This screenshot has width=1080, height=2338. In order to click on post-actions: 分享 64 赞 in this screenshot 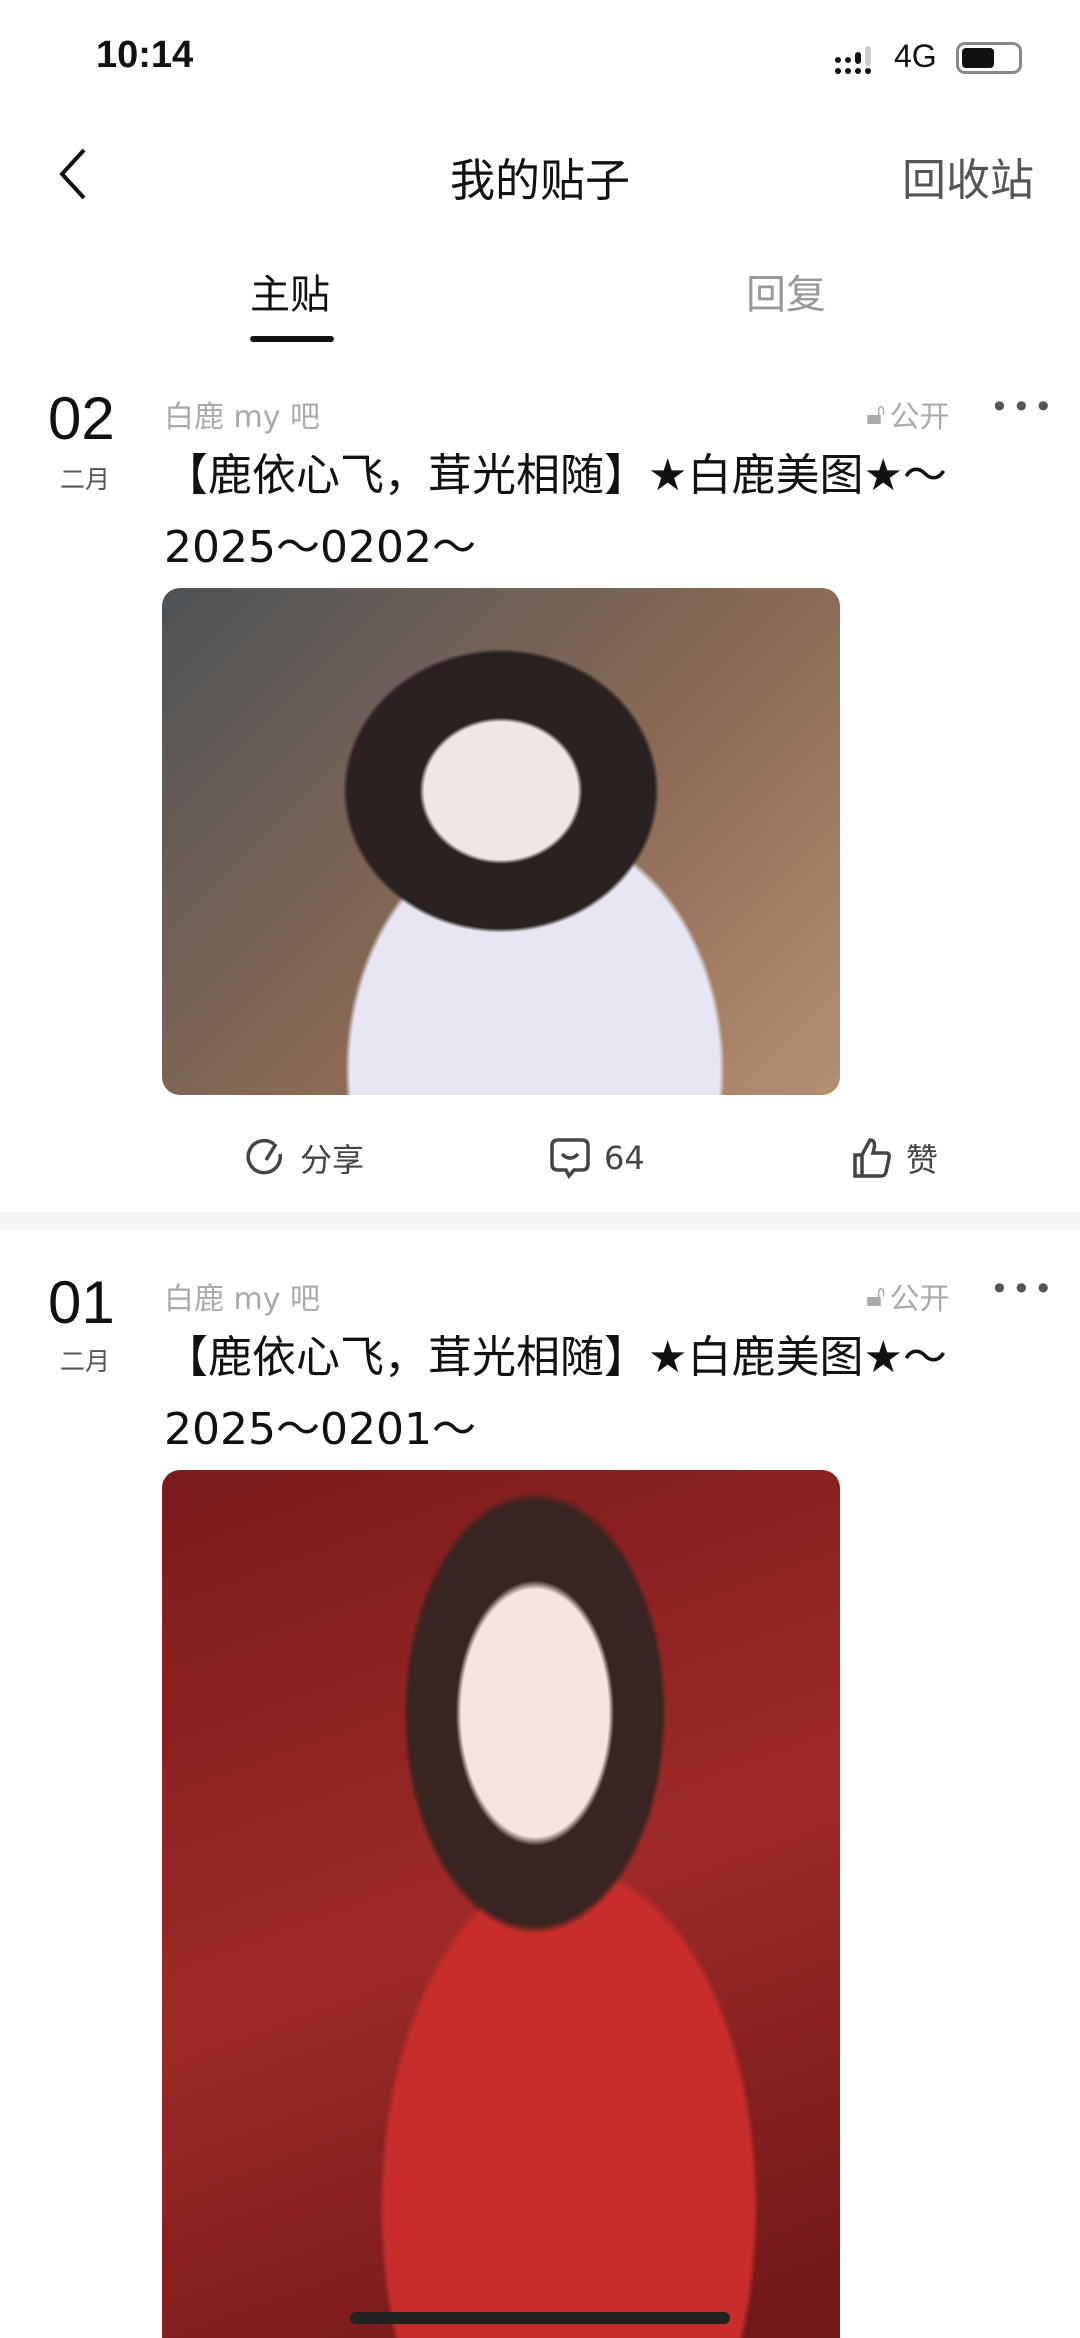, I will do `click(540, 1158)`.